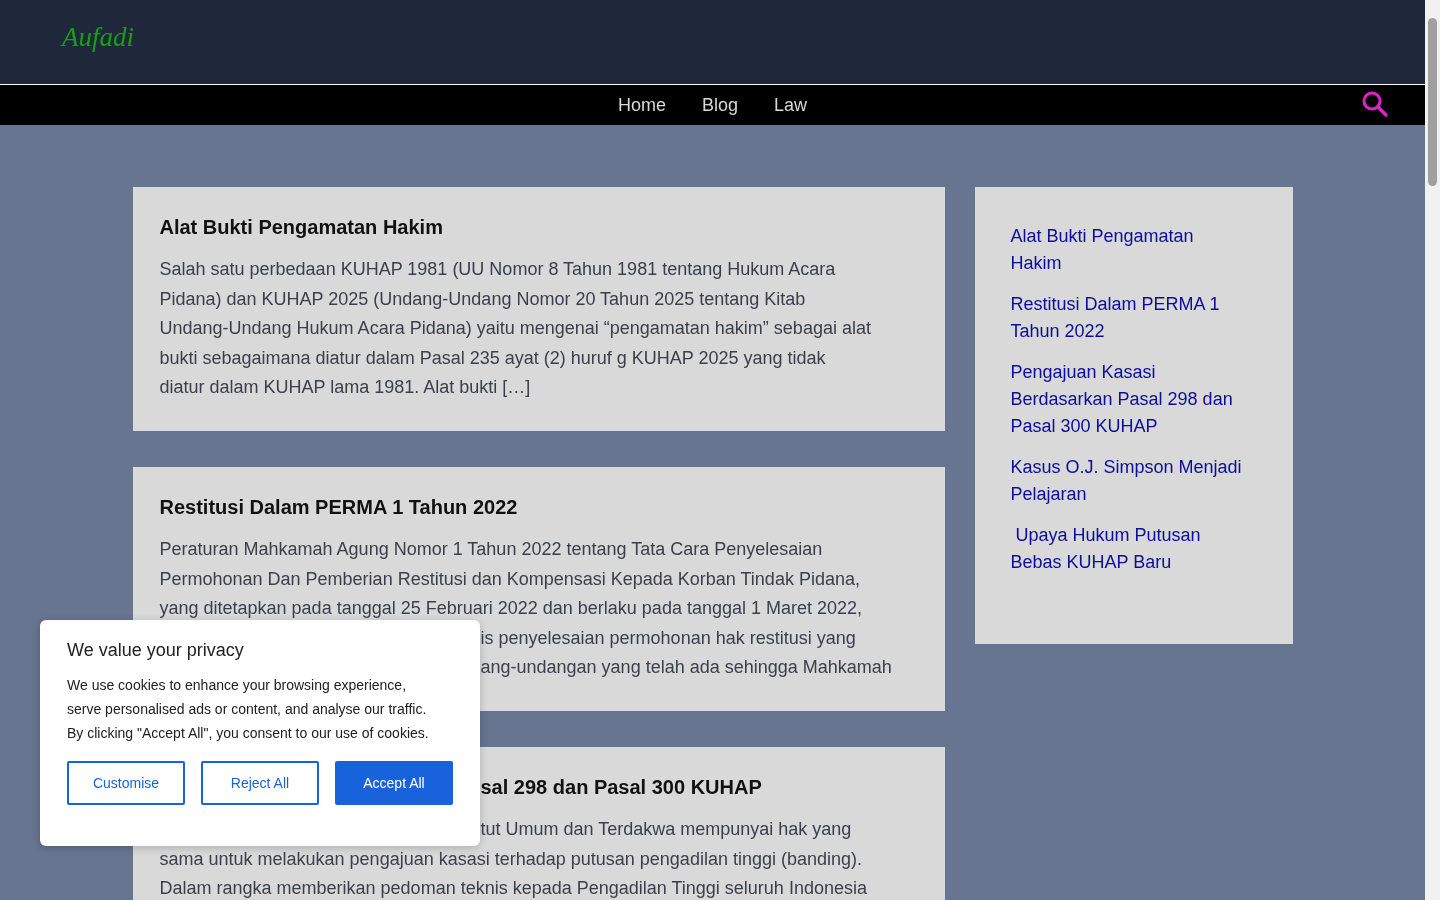 The image size is (1440, 900). I want to click on nav-link: Blog, so click(719, 105).